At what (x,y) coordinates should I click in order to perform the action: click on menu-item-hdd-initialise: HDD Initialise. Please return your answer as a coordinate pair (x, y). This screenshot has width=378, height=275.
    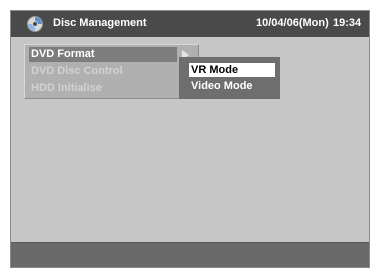
    Looking at the image, I should click on (66, 88).